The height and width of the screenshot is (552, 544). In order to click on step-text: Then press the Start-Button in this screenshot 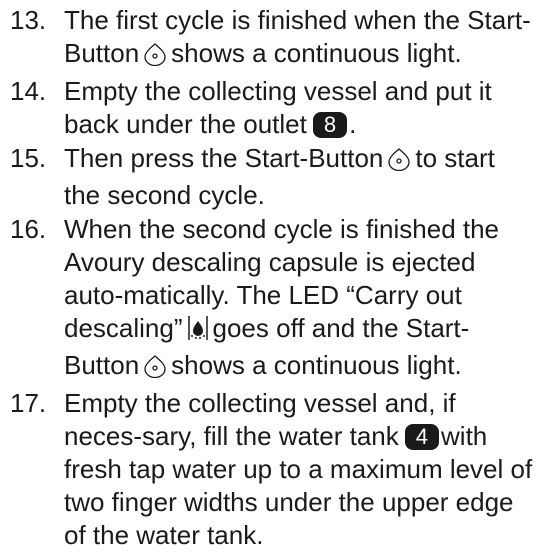, I will do `click(224, 158)`.